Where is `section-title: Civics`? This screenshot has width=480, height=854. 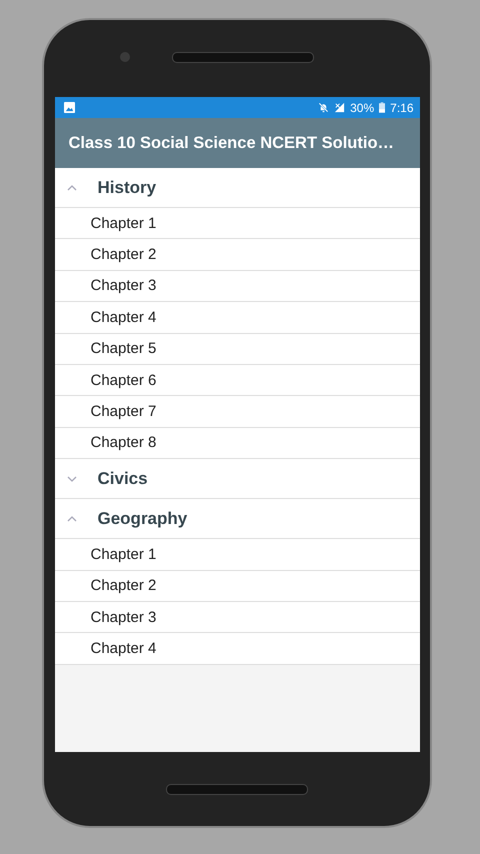
section-title: Civics is located at coordinates (123, 478).